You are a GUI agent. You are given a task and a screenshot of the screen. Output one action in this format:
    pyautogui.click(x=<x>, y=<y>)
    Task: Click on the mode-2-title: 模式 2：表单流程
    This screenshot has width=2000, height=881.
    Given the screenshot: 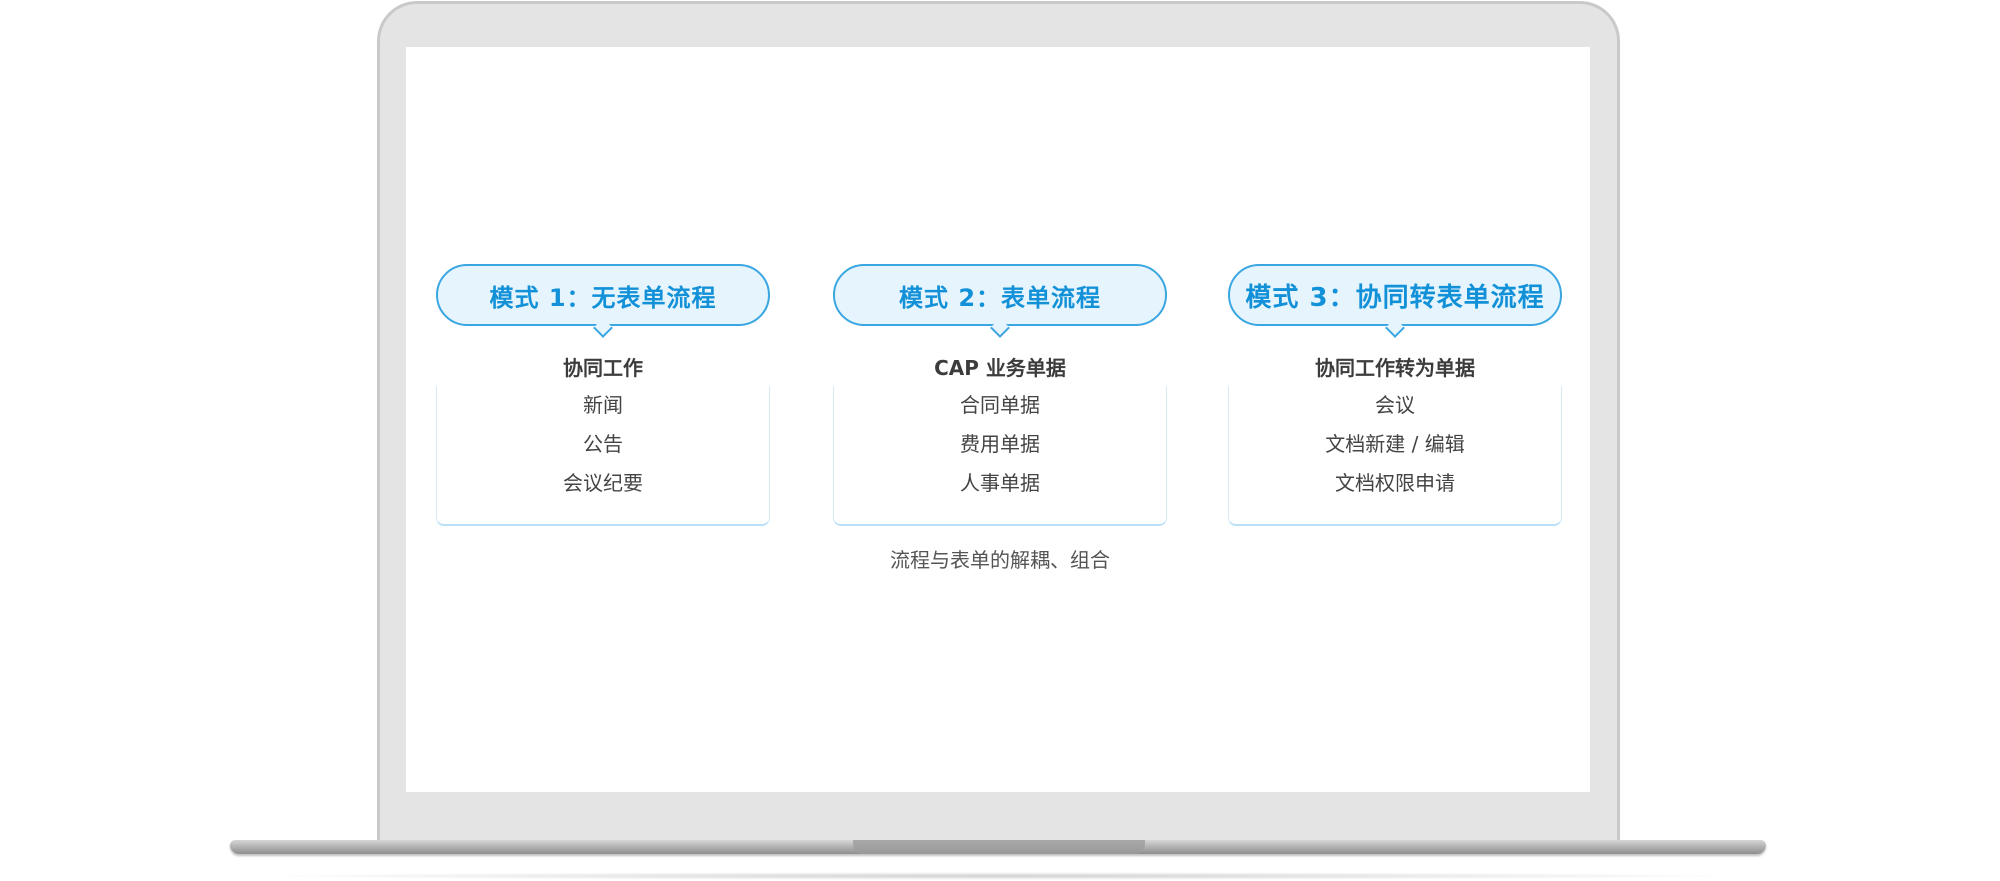 What is the action you would take?
    pyautogui.click(x=1000, y=297)
    